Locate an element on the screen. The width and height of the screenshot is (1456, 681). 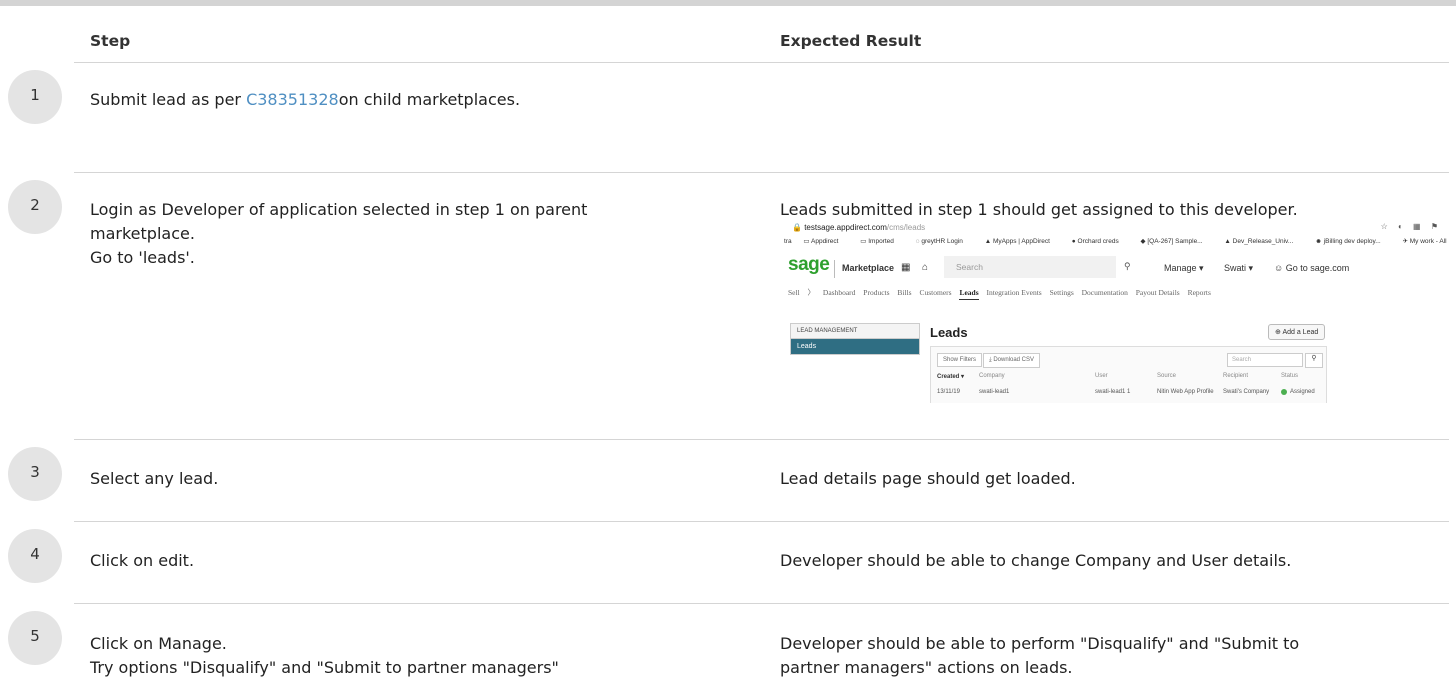
step-number: 1 is located at coordinates (35, 97).